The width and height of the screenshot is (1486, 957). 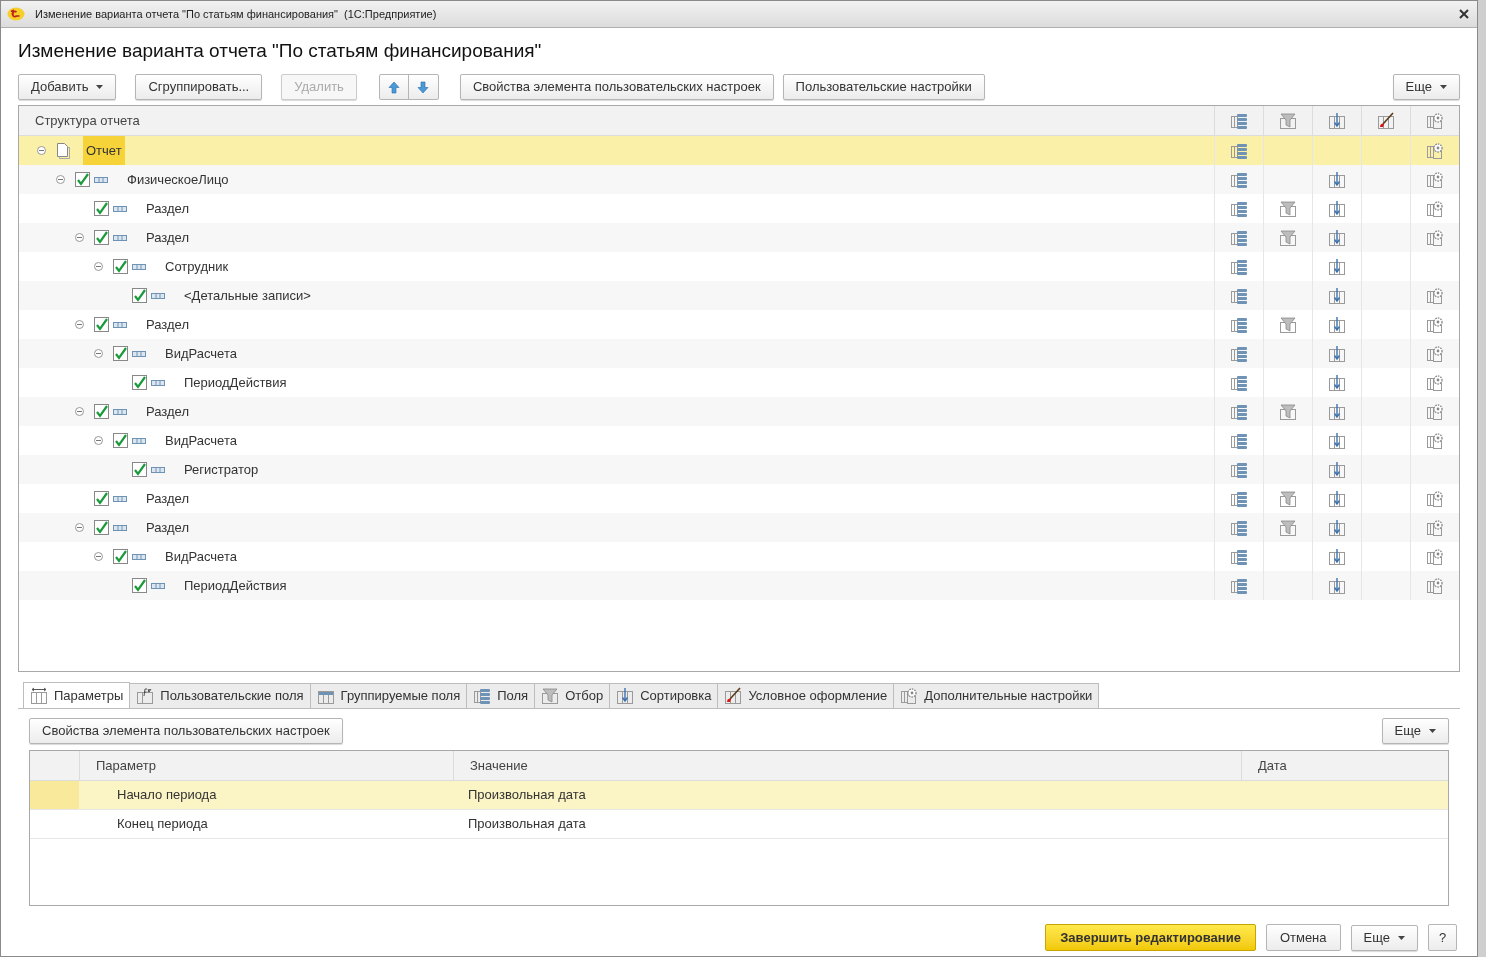 I want to click on document-icon, so click(x=63, y=150).